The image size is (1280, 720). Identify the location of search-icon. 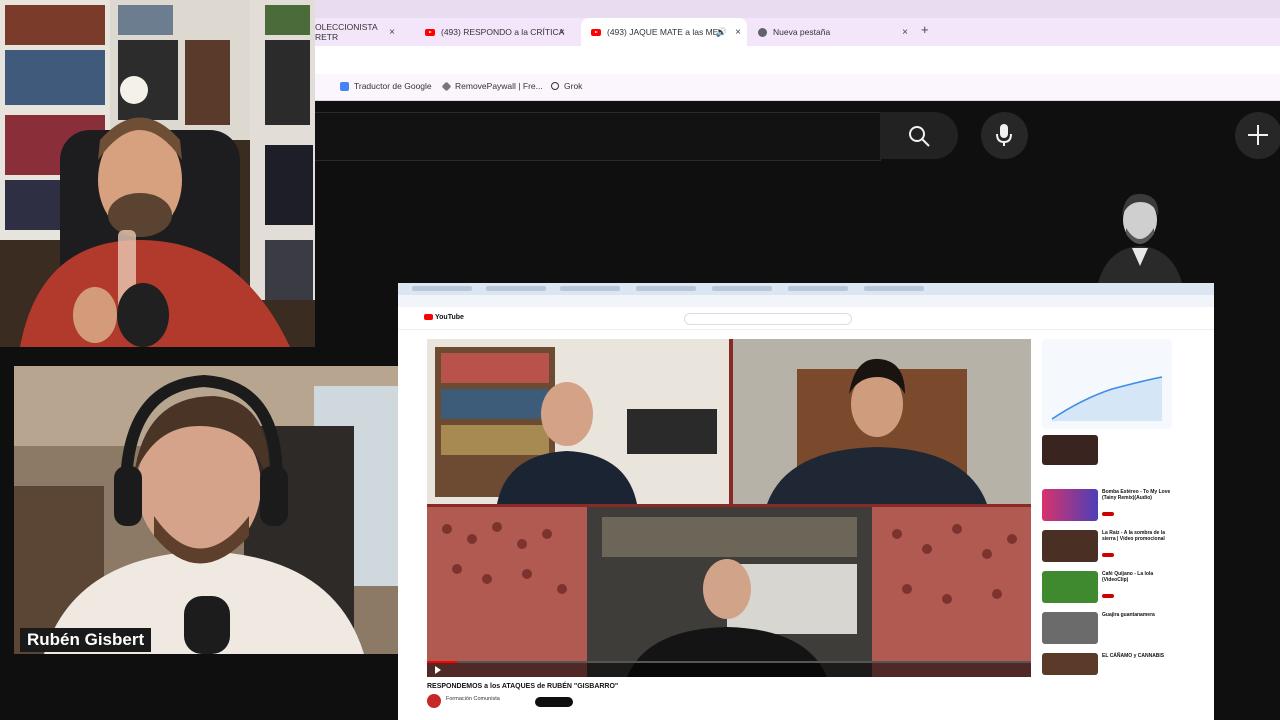
(919, 136).